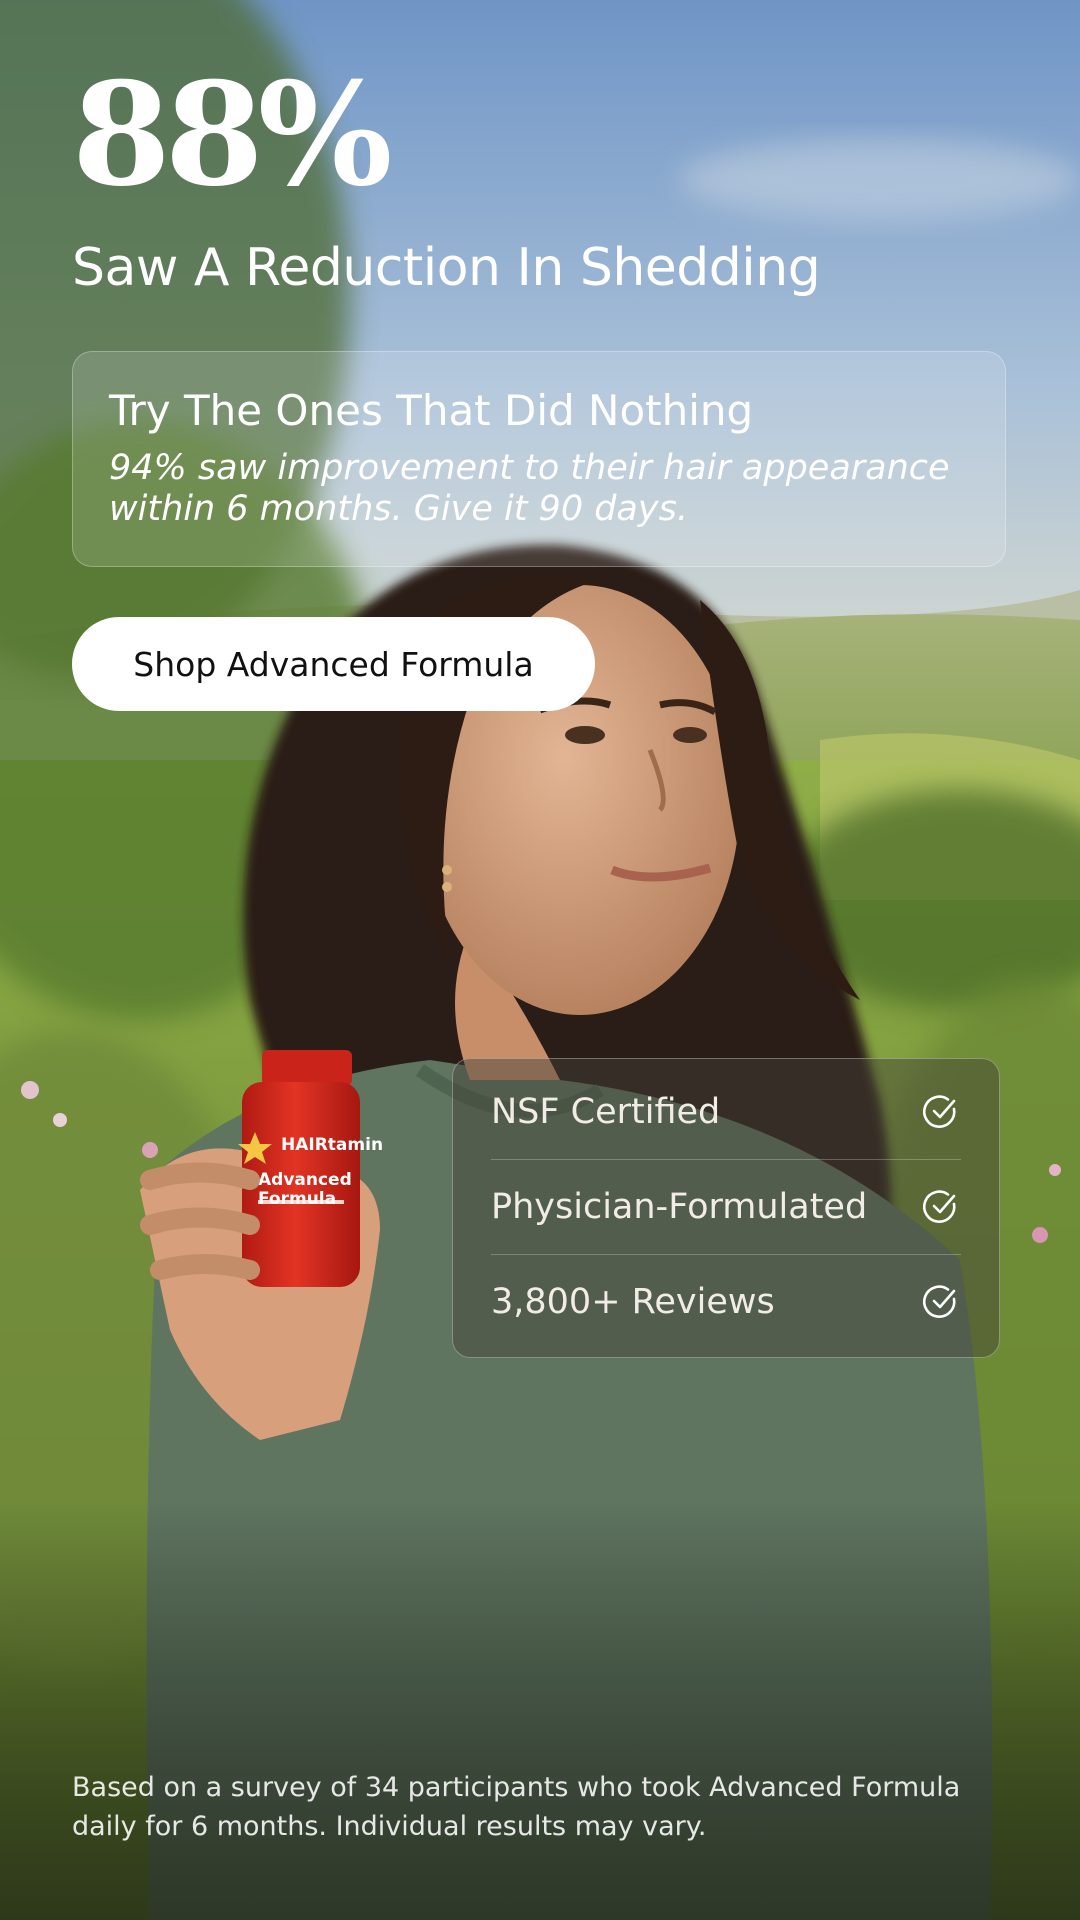 This screenshot has height=1920, width=1080. I want to click on badge-label: Physician-Formulated, so click(679, 1207).